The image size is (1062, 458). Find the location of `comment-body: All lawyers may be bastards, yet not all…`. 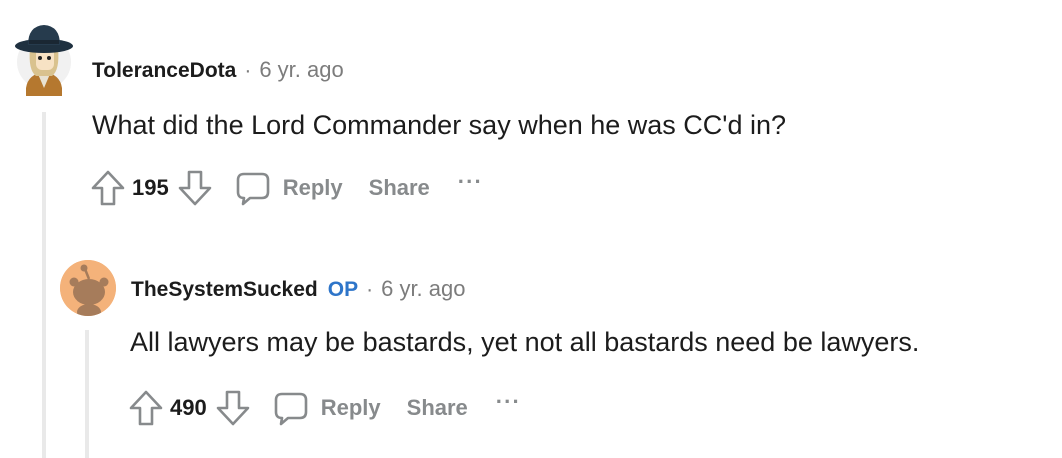

comment-body: All lawyers may be bastards, yet not all… is located at coordinates (525, 342).